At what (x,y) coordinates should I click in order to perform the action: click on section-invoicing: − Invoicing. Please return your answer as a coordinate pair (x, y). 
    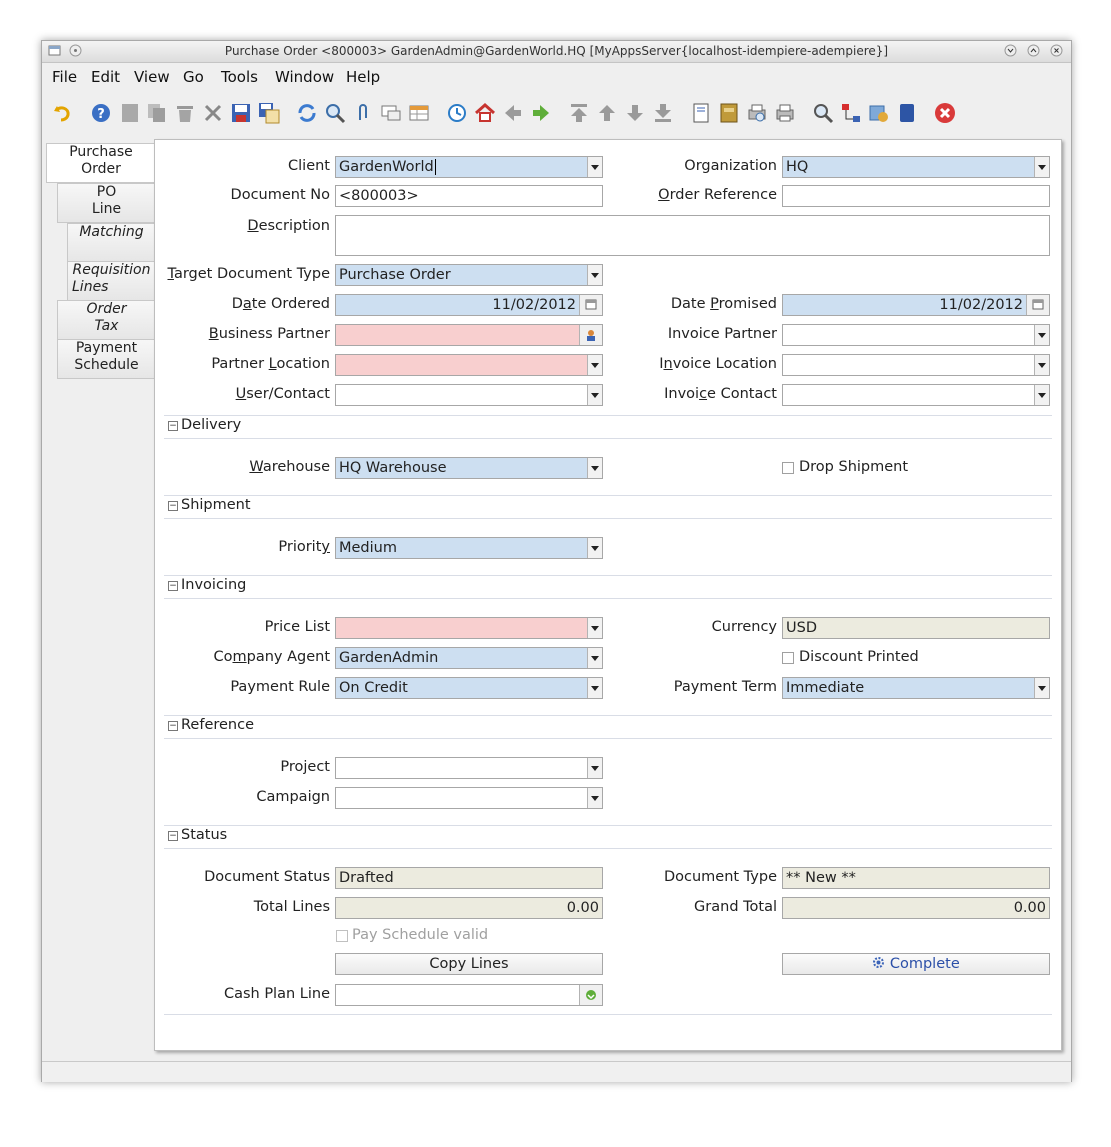
    Looking at the image, I should click on (608, 587).